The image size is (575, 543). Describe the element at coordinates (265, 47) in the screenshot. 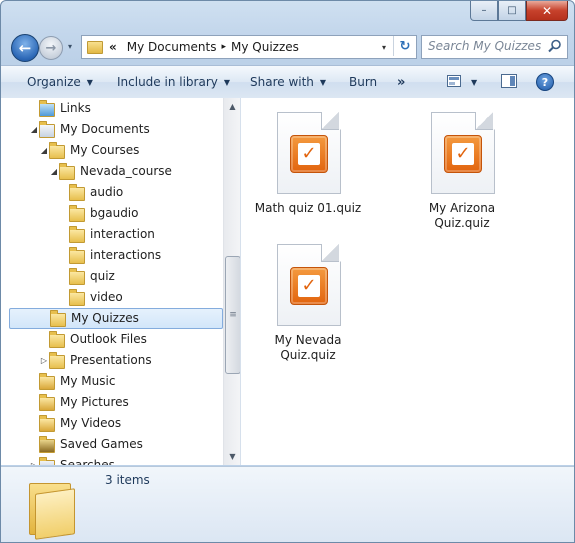

I see `breadcrumb-my-quizzes: My Quizzes` at that location.